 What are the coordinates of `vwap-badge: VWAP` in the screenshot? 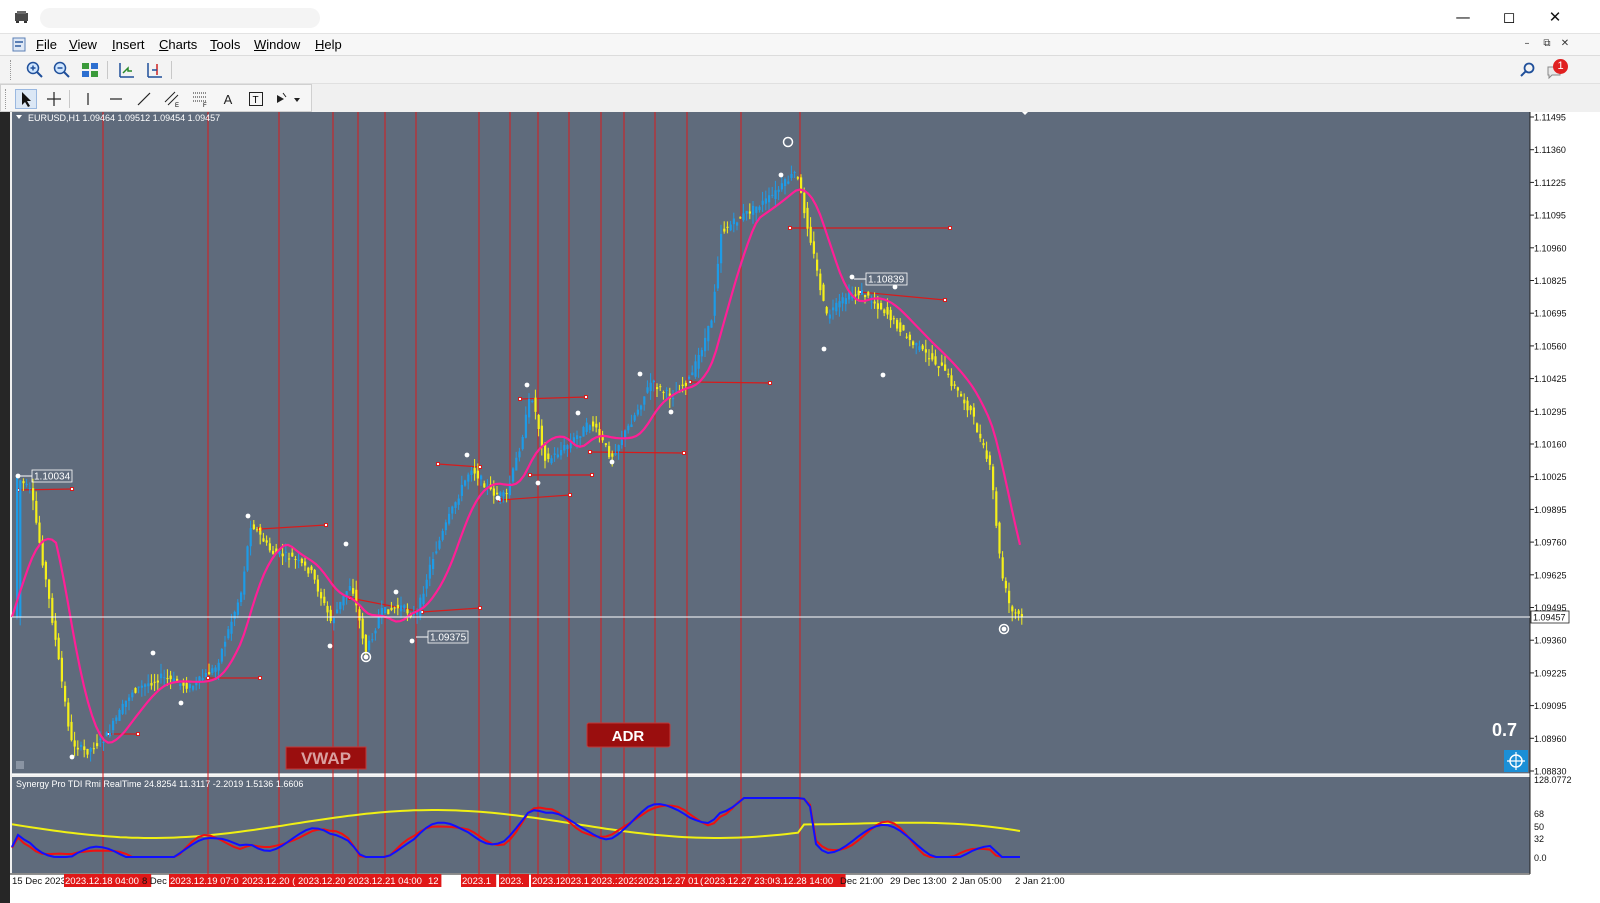 It's located at (326, 758).